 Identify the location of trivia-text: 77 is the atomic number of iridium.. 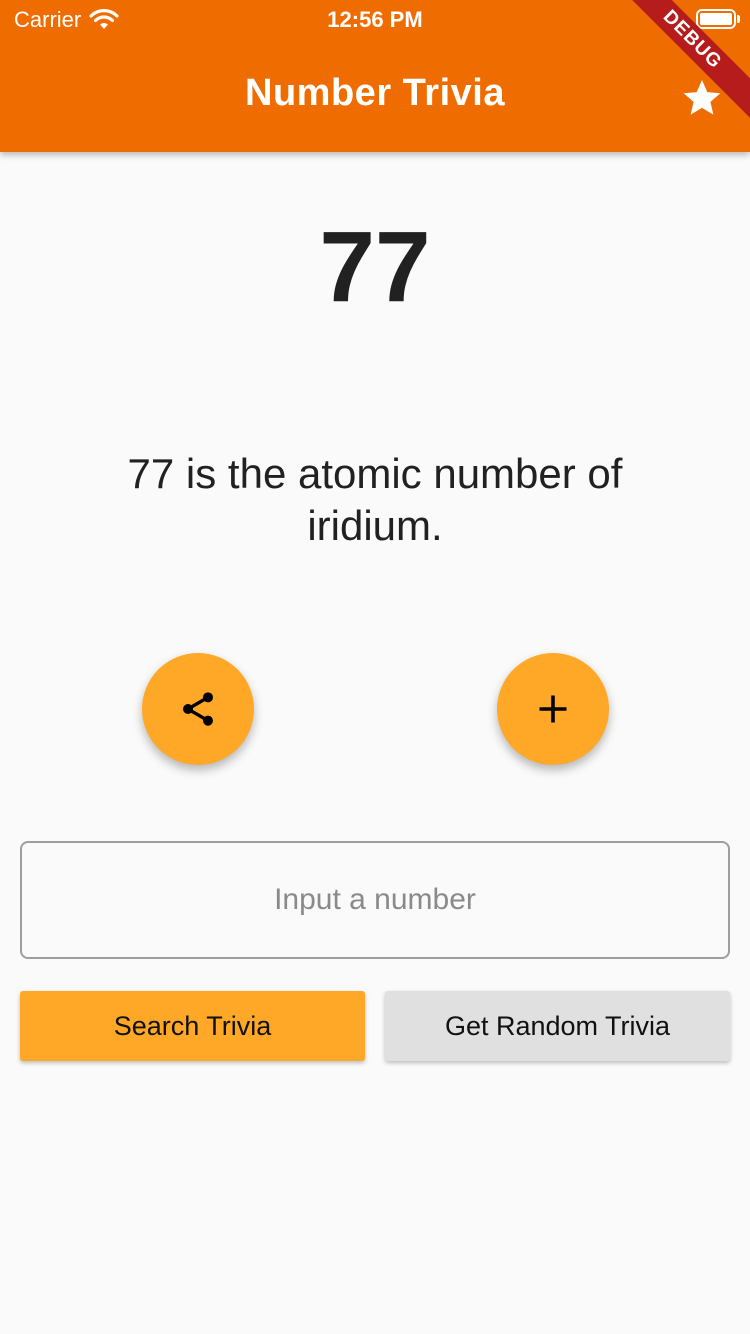
(375, 499).